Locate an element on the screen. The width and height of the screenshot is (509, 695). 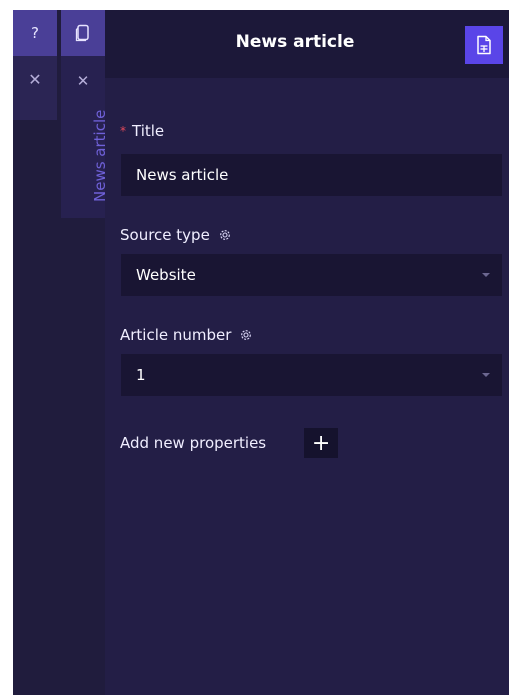
source-type-label: Source type is located at coordinates (176, 235).